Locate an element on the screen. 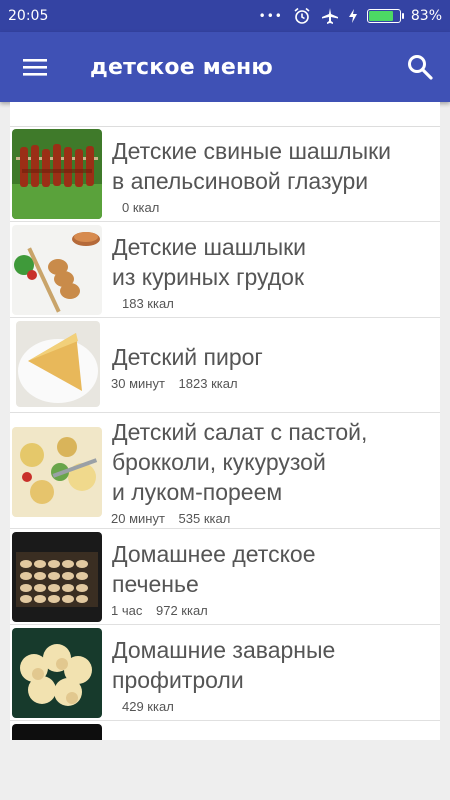 The height and width of the screenshot is (800, 450). recipe-calories: 1823 ккал is located at coordinates (208, 383).